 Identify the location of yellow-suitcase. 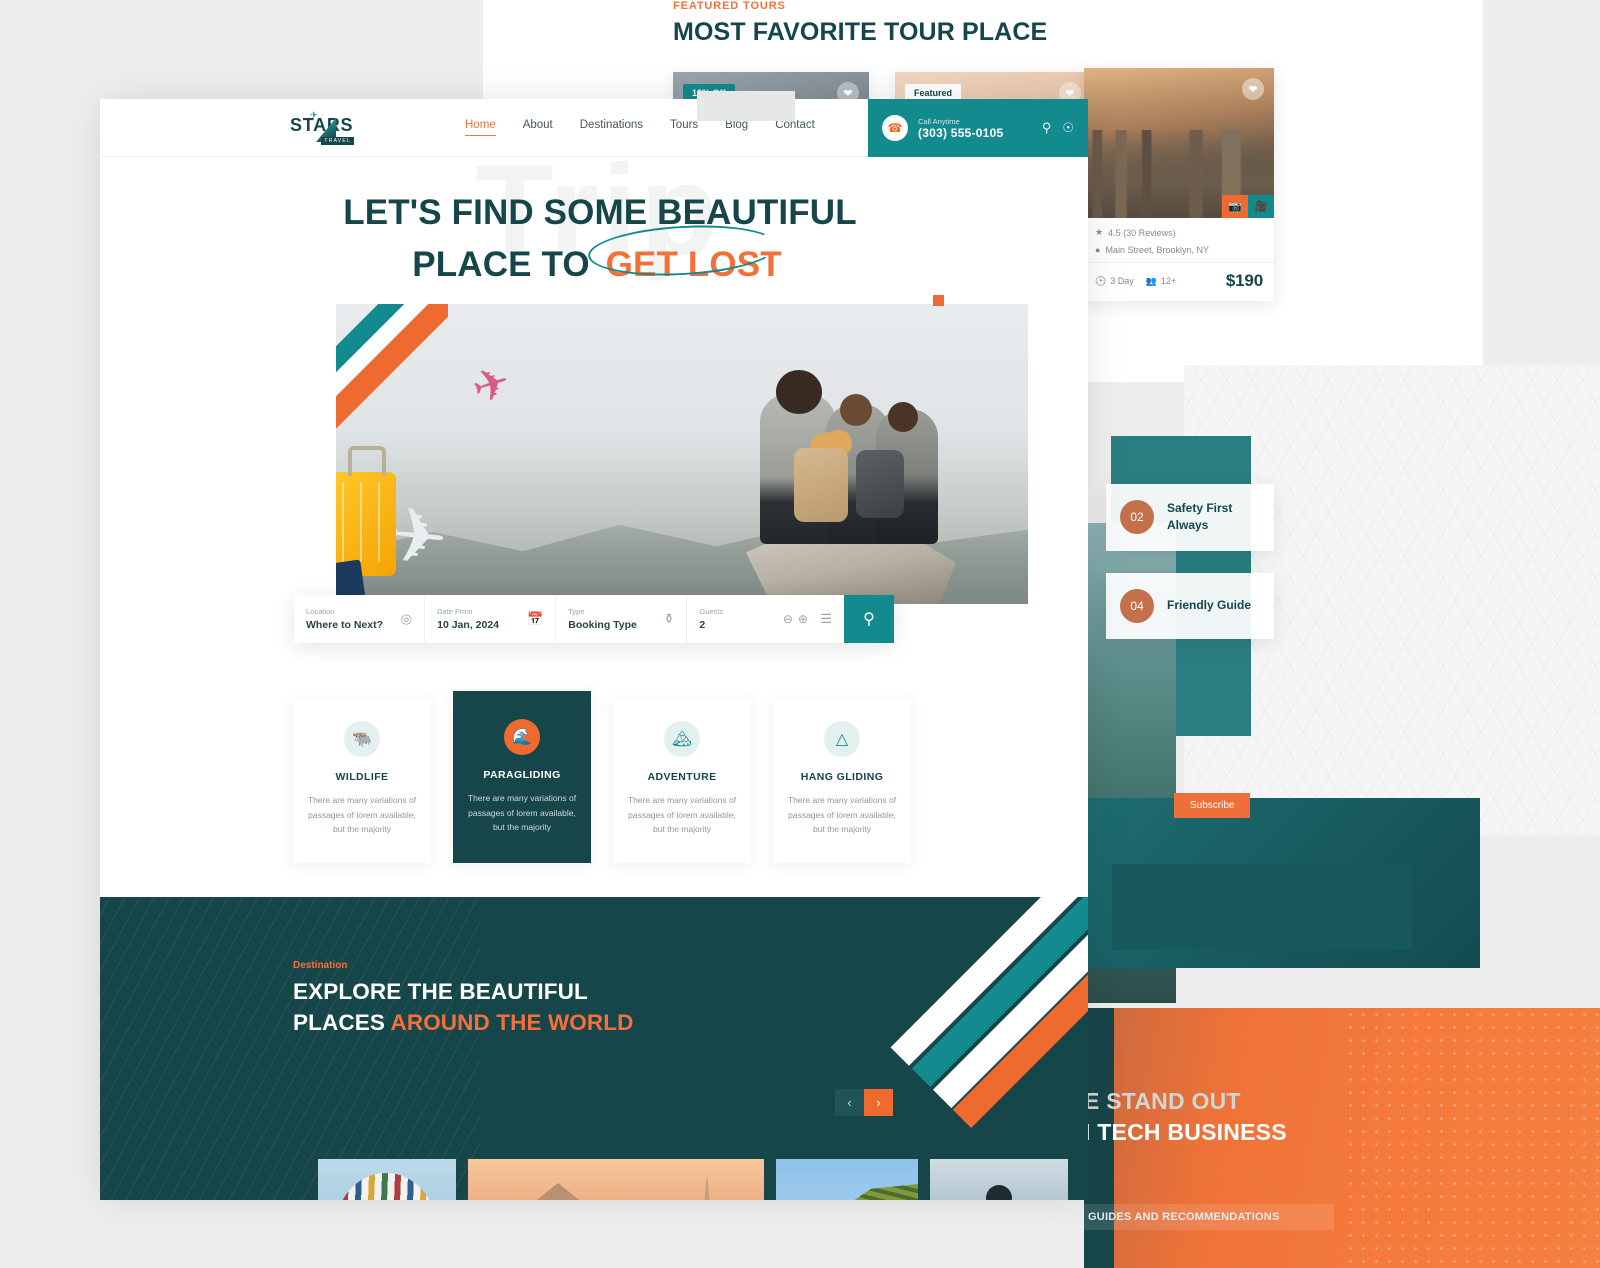
(366, 511).